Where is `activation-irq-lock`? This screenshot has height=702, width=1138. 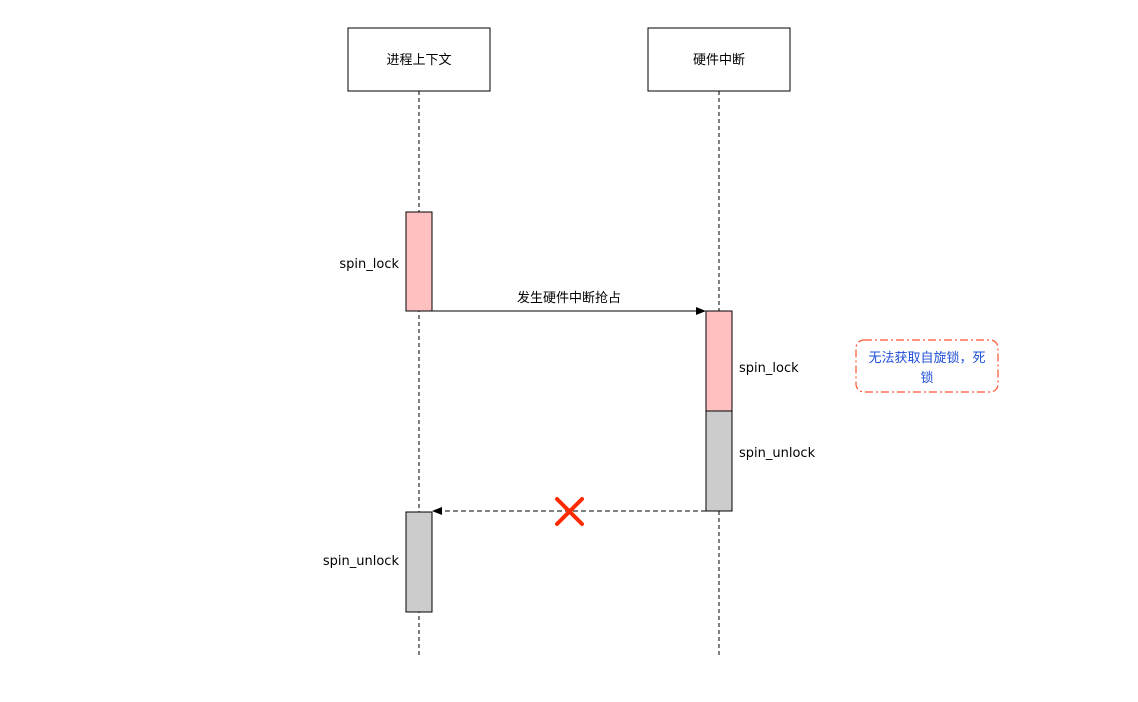
activation-irq-lock is located at coordinates (719, 361).